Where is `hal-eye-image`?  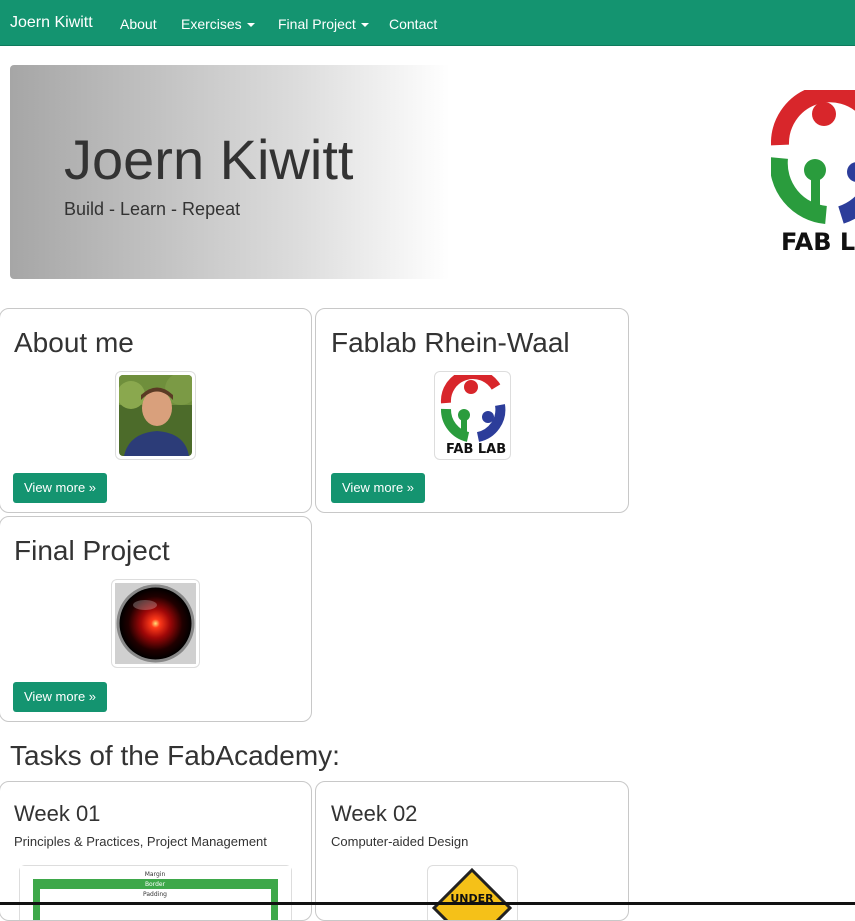 hal-eye-image is located at coordinates (155, 623).